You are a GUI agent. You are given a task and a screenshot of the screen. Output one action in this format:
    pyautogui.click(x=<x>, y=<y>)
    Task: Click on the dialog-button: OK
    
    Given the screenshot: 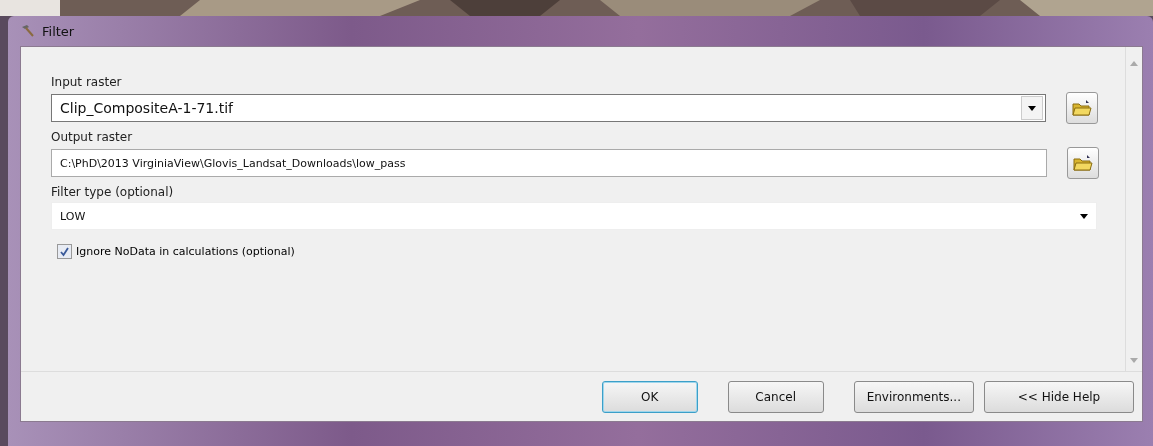 What is the action you would take?
    pyautogui.click(x=649, y=397)
    